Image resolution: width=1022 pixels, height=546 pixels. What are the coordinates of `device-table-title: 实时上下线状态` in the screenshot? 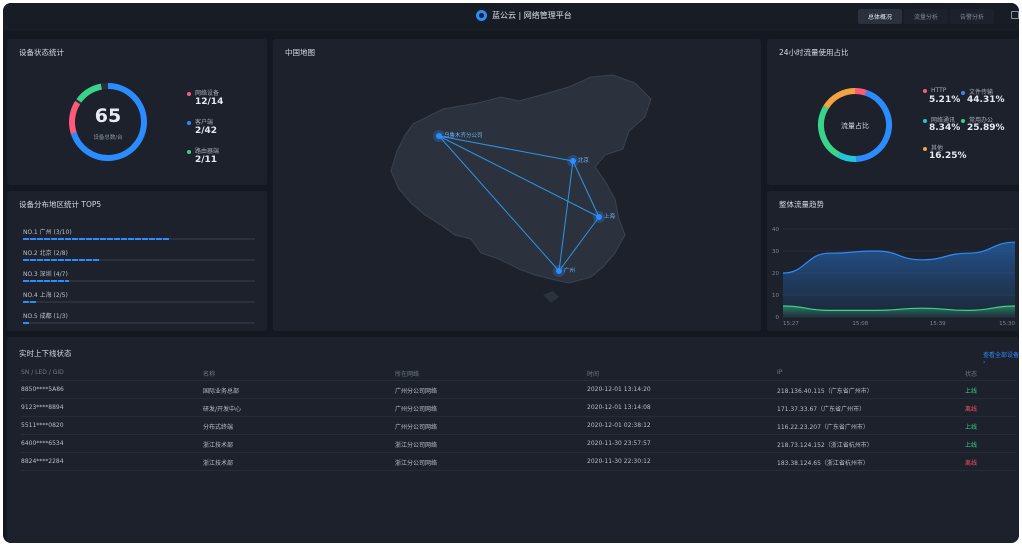 It's located at (45, 353).